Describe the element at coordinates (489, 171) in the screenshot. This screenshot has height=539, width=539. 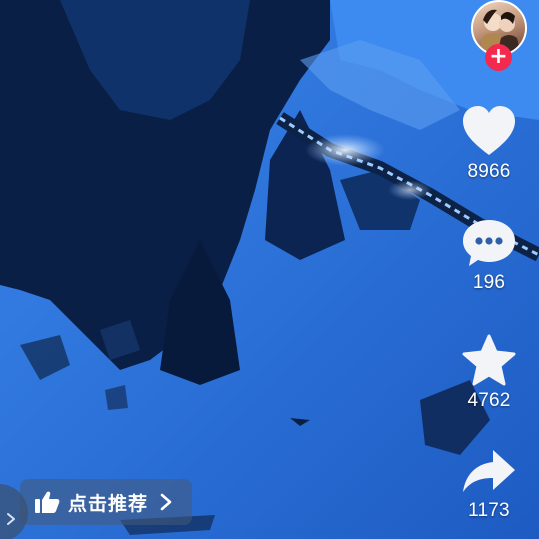
I see `like-count: 8966` at that location.